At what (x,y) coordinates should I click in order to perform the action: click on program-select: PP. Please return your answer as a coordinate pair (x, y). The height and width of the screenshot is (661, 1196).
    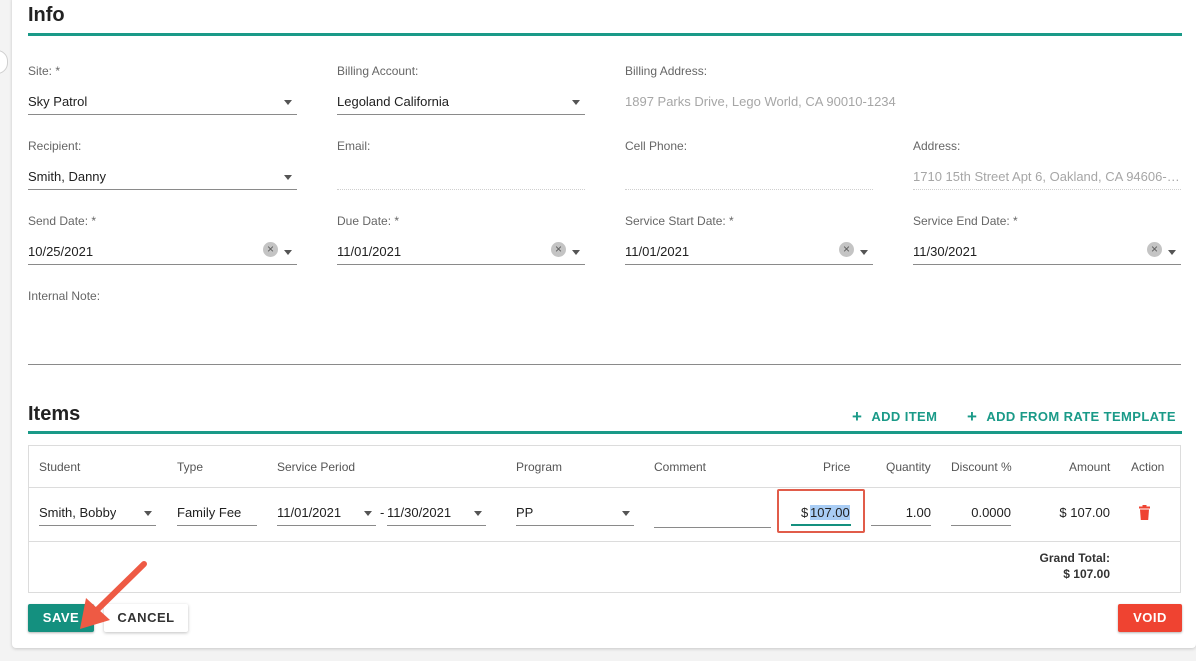
    Looking at the image, I should click on (575, 514).